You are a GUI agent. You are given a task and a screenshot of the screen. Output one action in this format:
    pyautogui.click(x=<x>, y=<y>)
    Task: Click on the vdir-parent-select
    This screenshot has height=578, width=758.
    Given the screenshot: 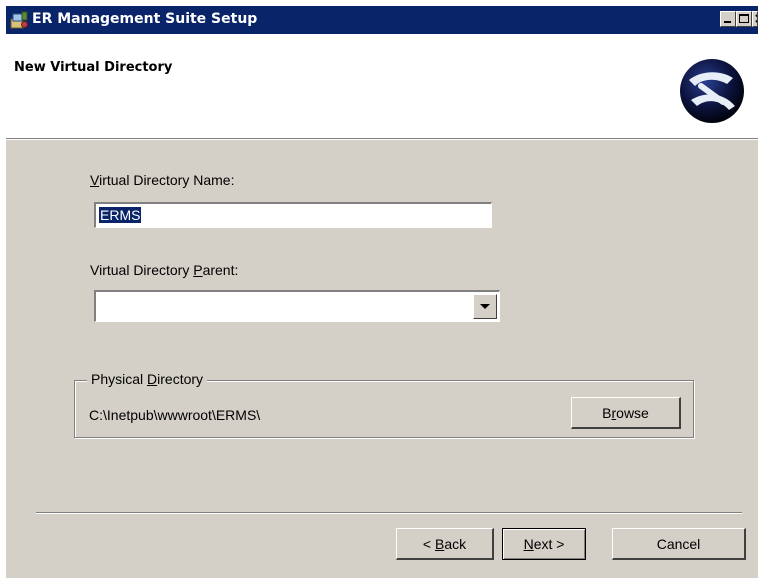 What is the action you would take?
    pyautogui.click(x=297, y=306)
    